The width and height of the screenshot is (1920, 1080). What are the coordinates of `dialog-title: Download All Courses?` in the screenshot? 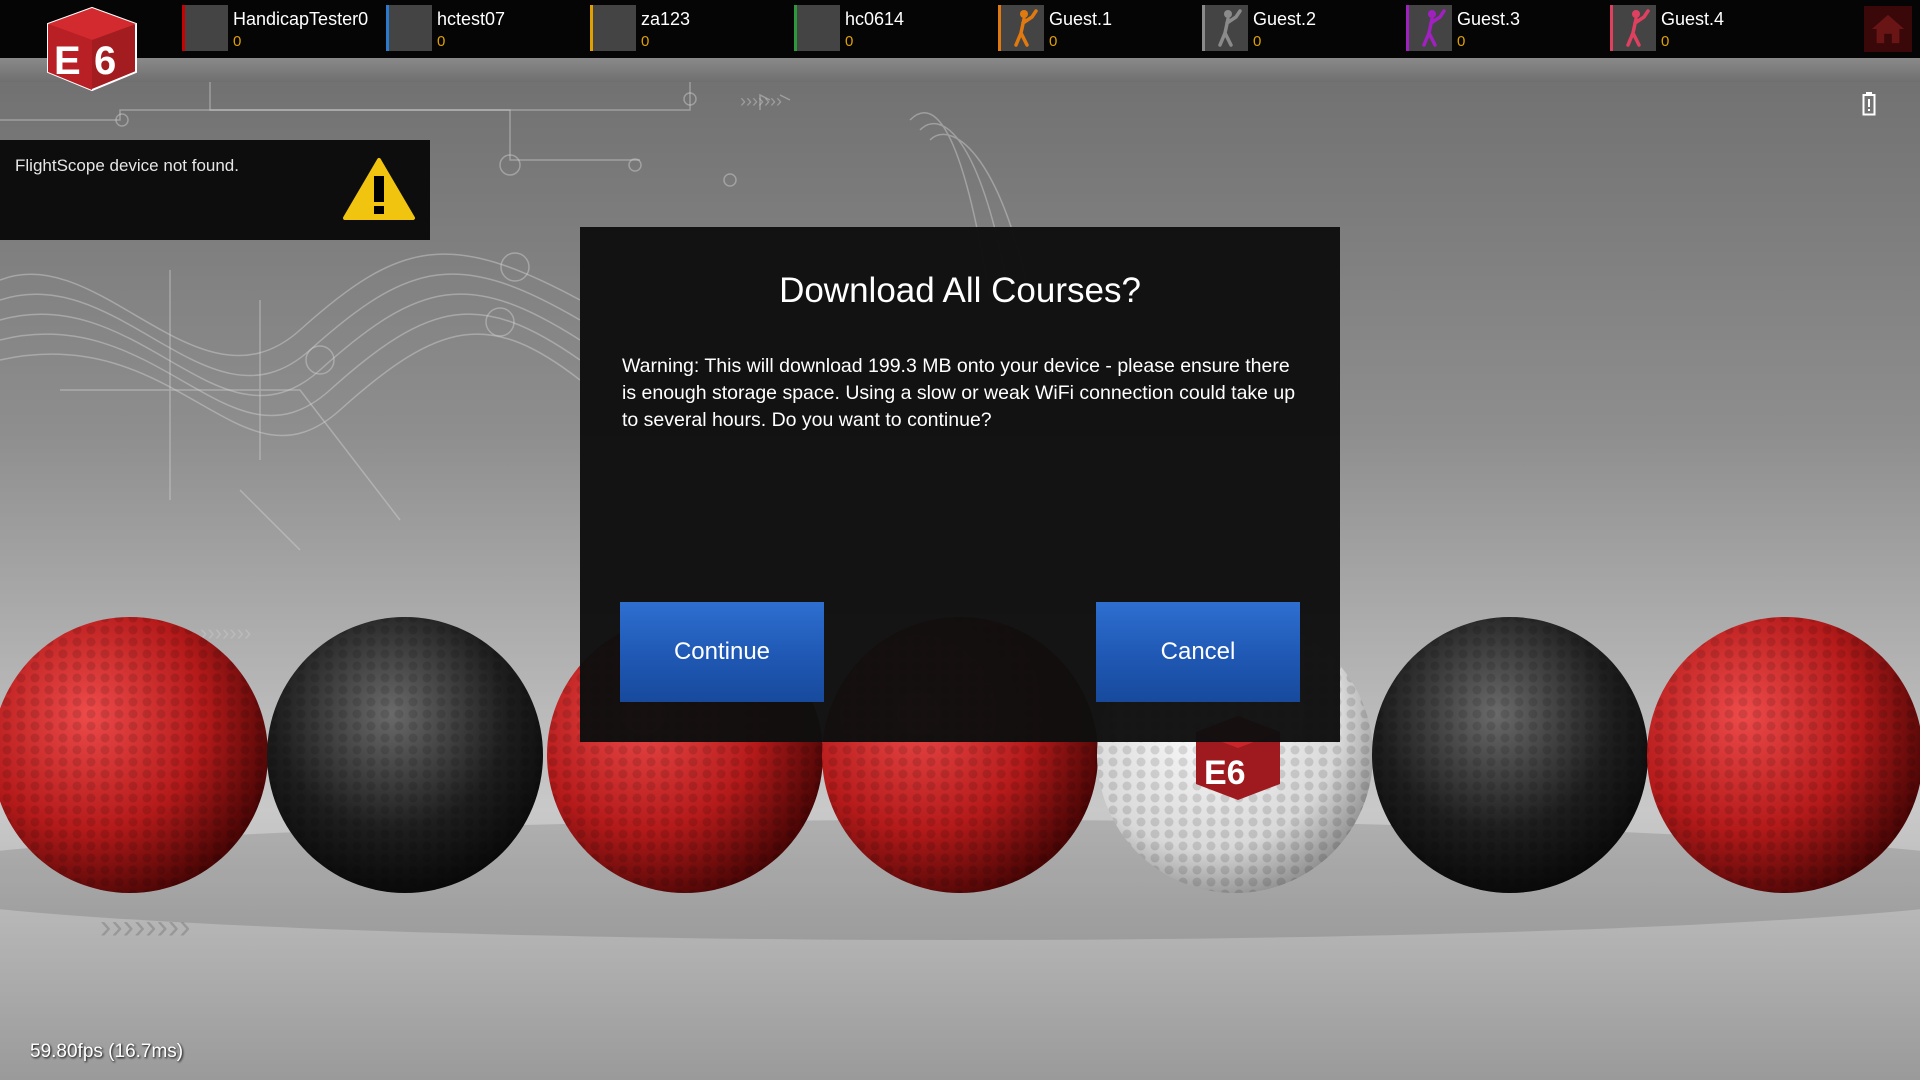 It's located at (960, 290).